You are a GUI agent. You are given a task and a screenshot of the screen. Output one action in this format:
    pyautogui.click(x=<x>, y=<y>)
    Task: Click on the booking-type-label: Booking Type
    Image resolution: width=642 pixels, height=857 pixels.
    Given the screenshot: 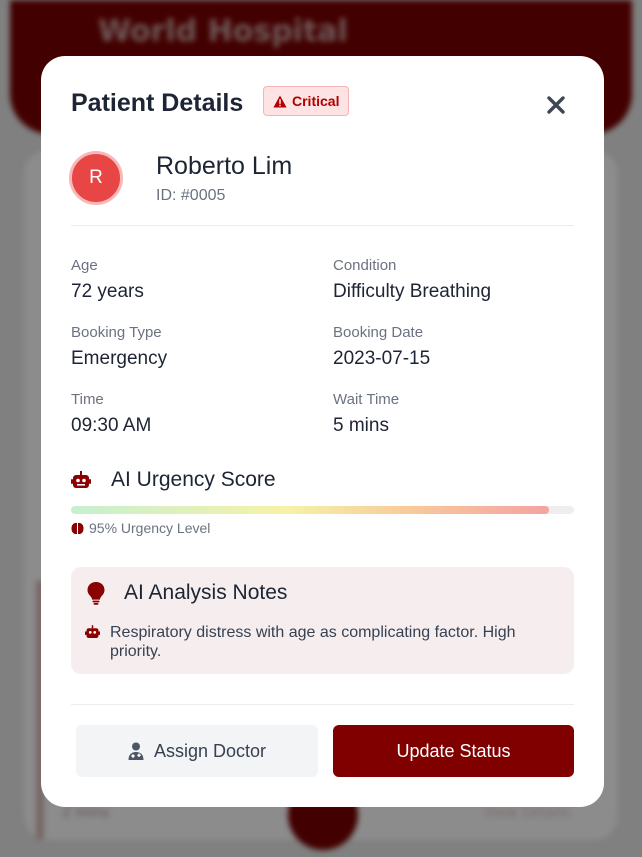 What is the action you would take?
    pyautogui.click(x=116, y=332)
    